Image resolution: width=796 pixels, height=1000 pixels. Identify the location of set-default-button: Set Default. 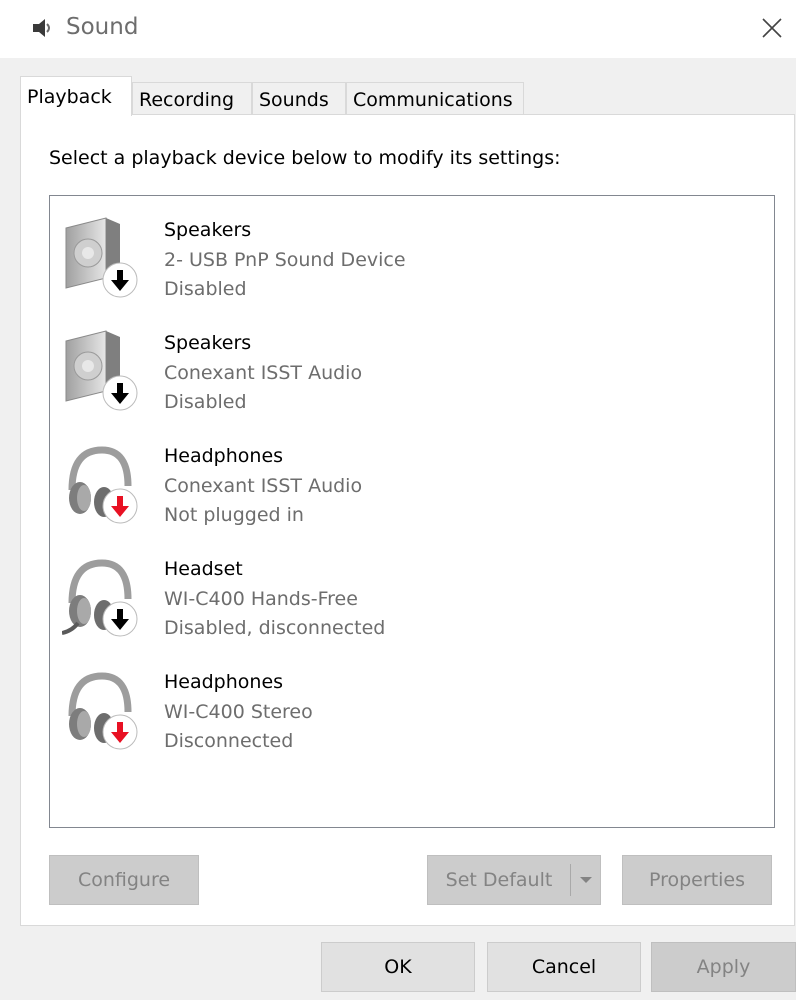
(514, 880).